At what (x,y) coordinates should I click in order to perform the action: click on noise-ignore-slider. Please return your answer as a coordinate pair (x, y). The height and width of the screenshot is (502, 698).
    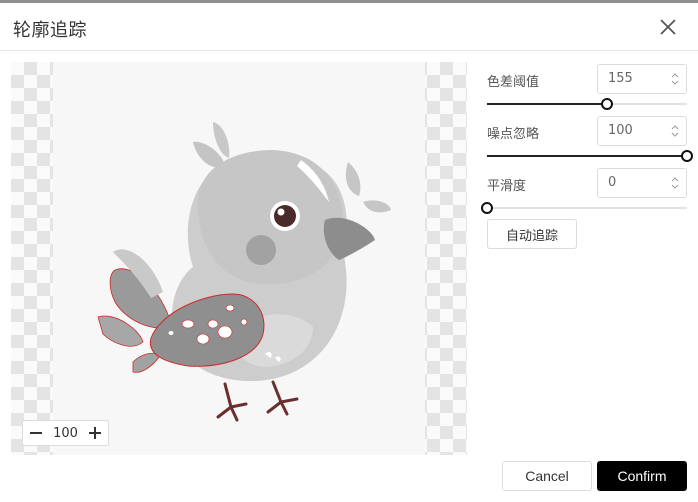
    Looking at the image, I should click on (590, 156).